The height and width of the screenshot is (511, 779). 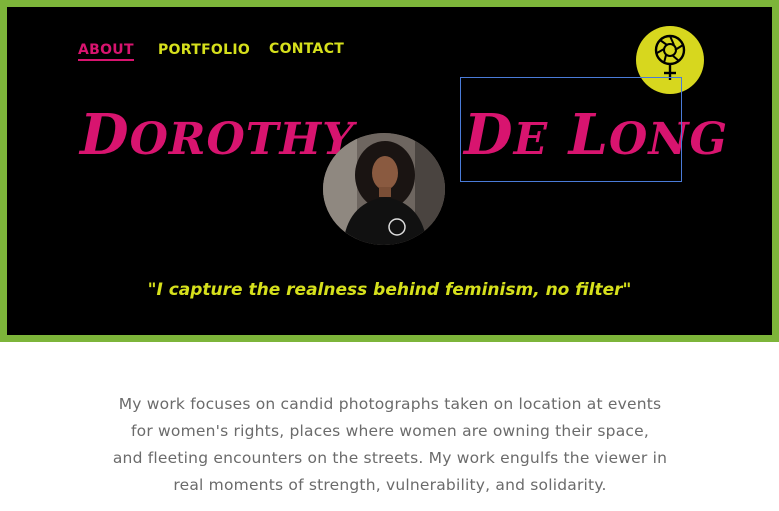 What do you see at coordinates (217, 135) in the screenshot?
I see `first-name-heading: DOROTHY` at bounding box center [217, 135].